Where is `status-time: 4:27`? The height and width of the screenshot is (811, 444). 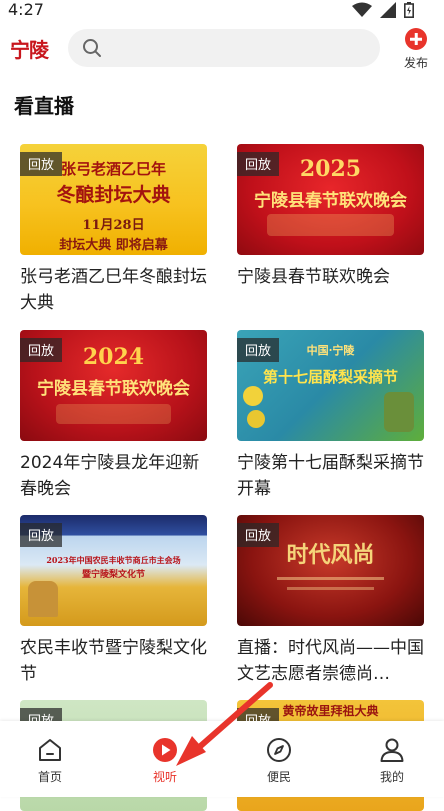
status-time: 4:27 is located at coordinates (26, 9).